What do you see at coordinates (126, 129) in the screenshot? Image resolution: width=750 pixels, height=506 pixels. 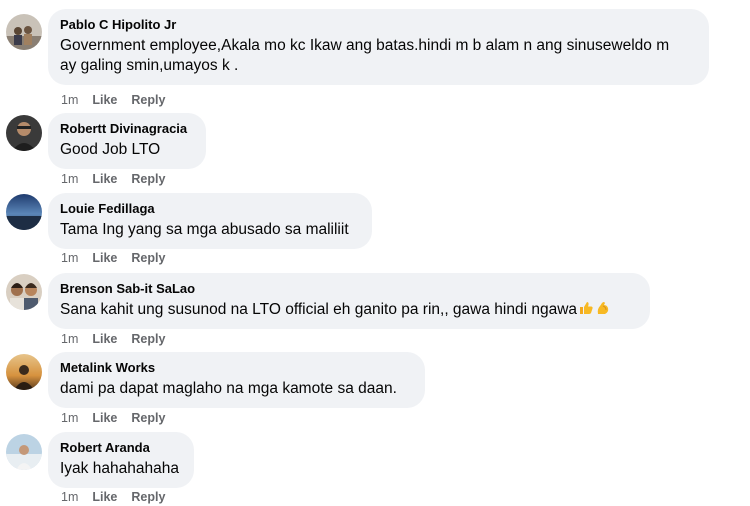 I see `comment-author: Robertt Divinagracia` at bounding box center [126, 129].